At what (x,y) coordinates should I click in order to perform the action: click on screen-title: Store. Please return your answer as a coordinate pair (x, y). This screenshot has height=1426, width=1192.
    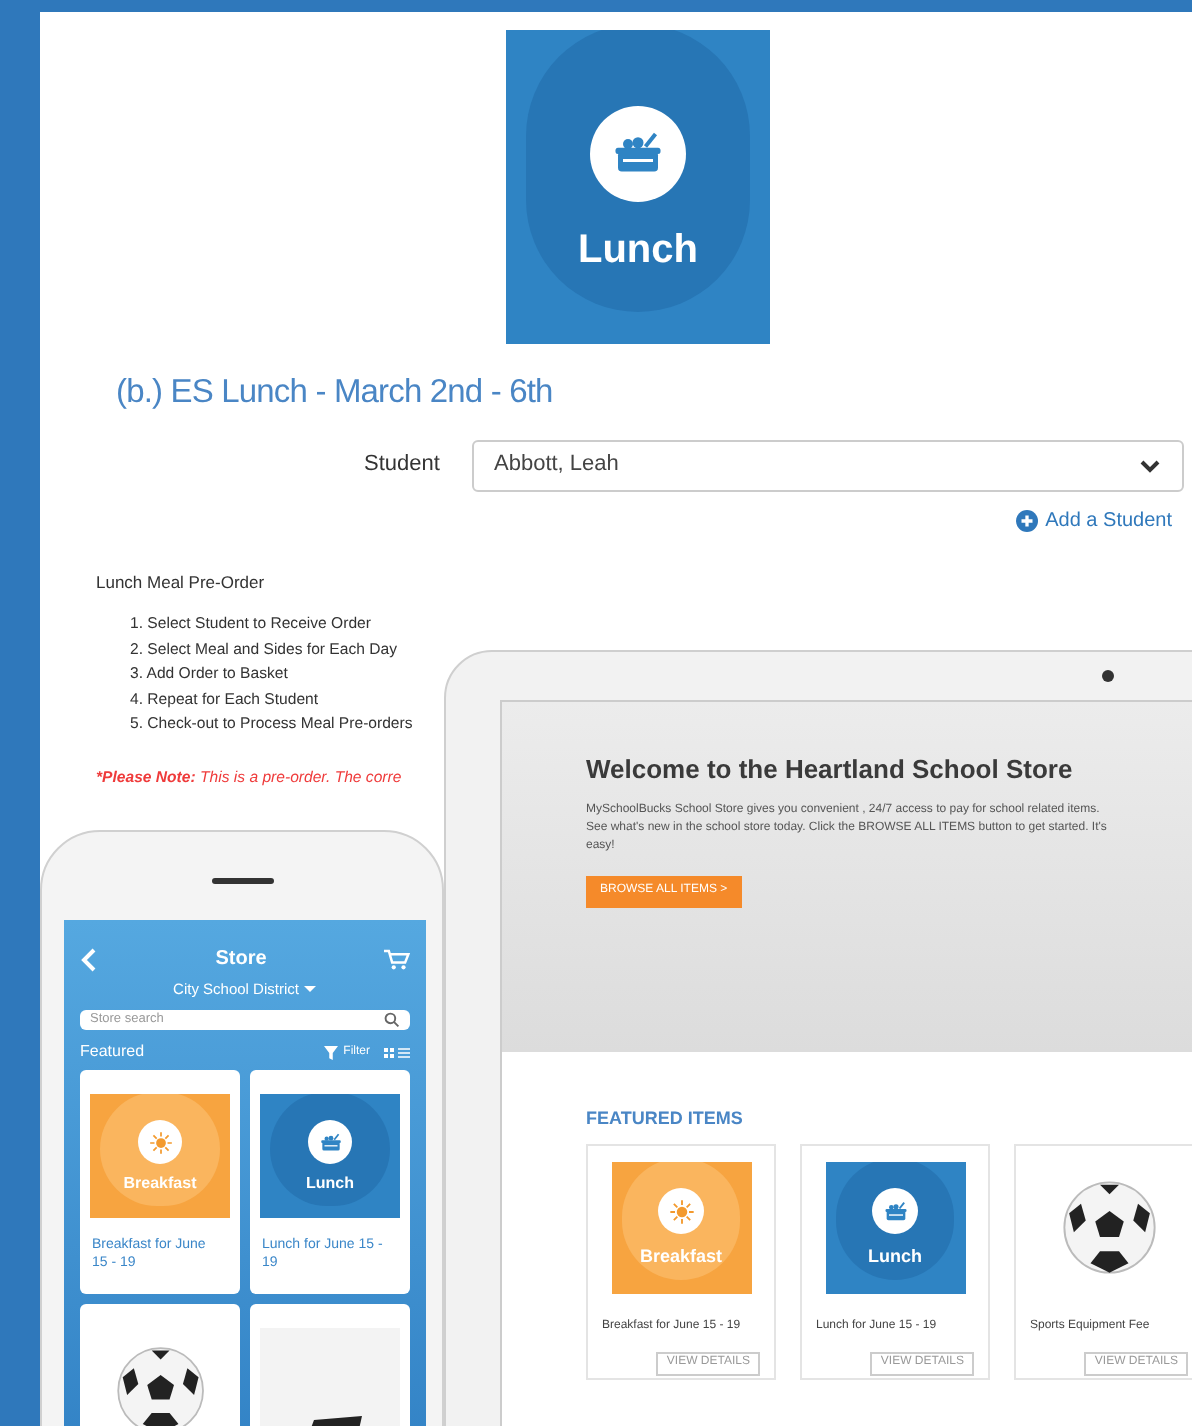
    Looking at the image, I should click on (241, 960).